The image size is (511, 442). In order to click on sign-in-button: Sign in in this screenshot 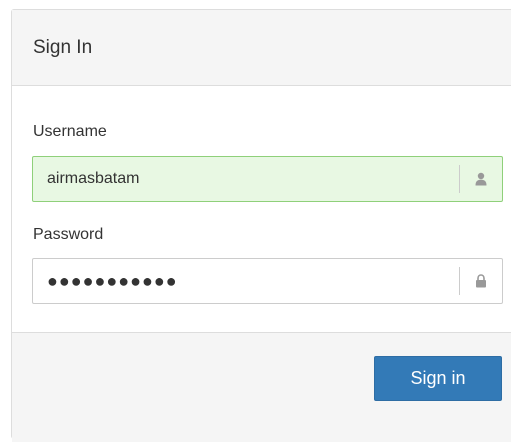, I will do `click(438, 378)`.